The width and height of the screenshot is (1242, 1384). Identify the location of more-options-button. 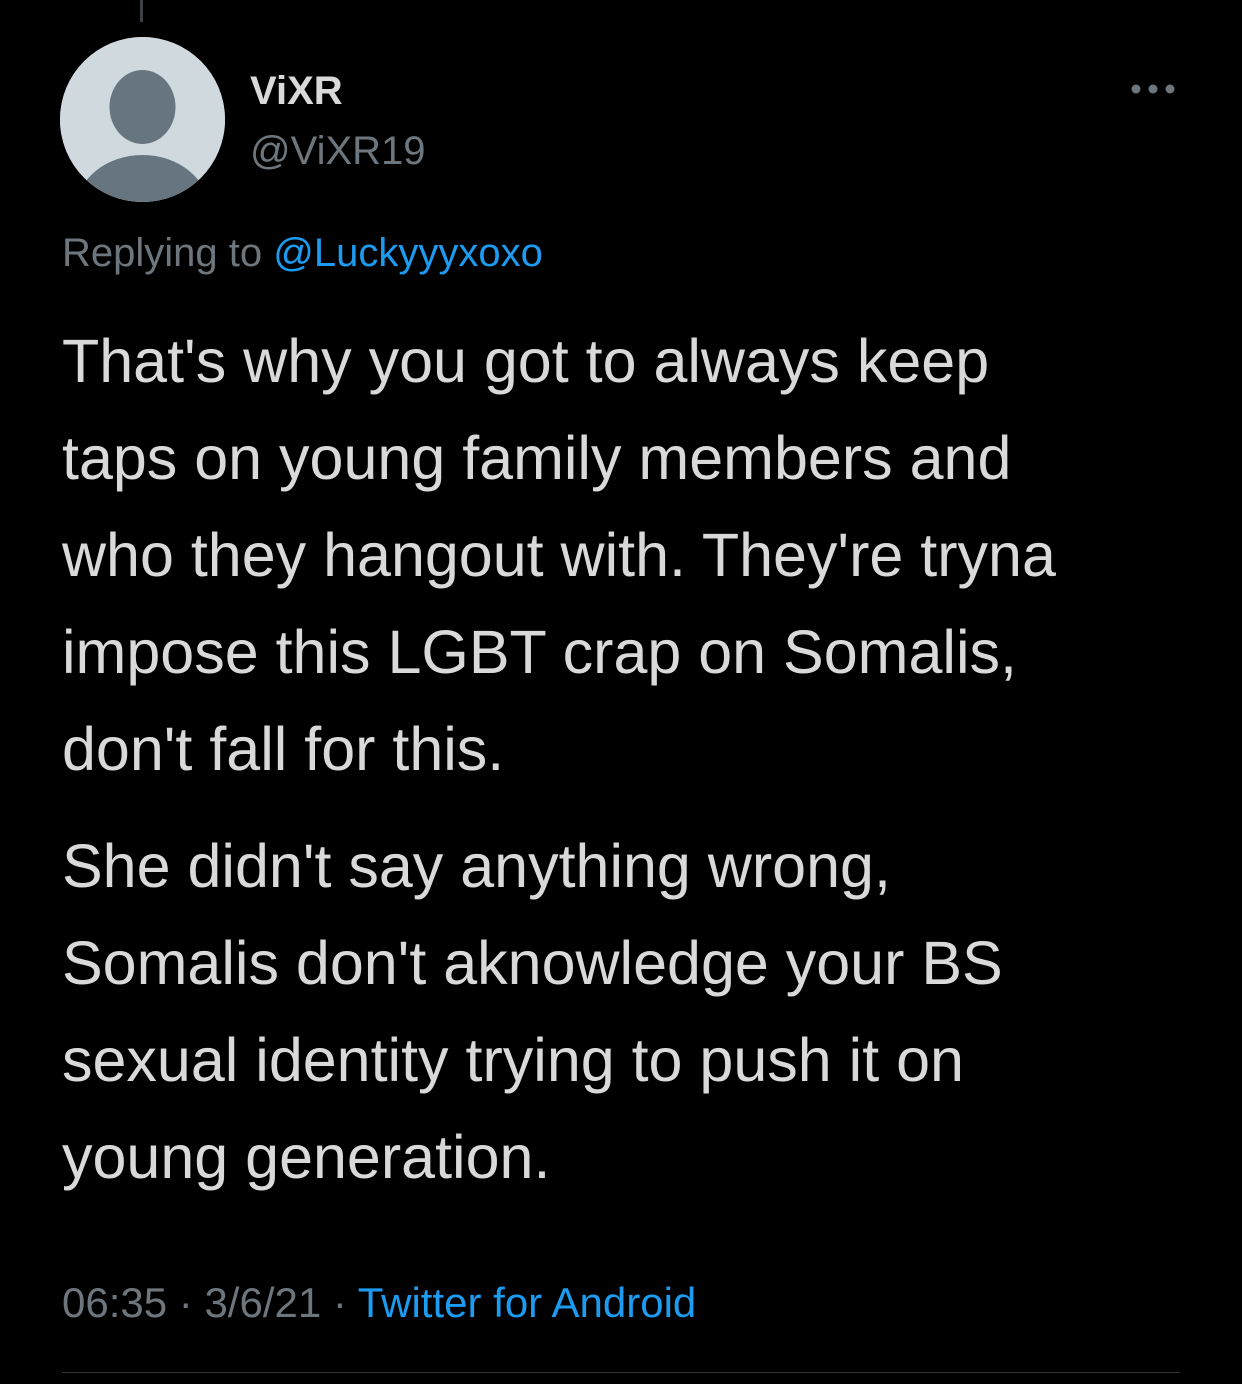
(1153, 89).